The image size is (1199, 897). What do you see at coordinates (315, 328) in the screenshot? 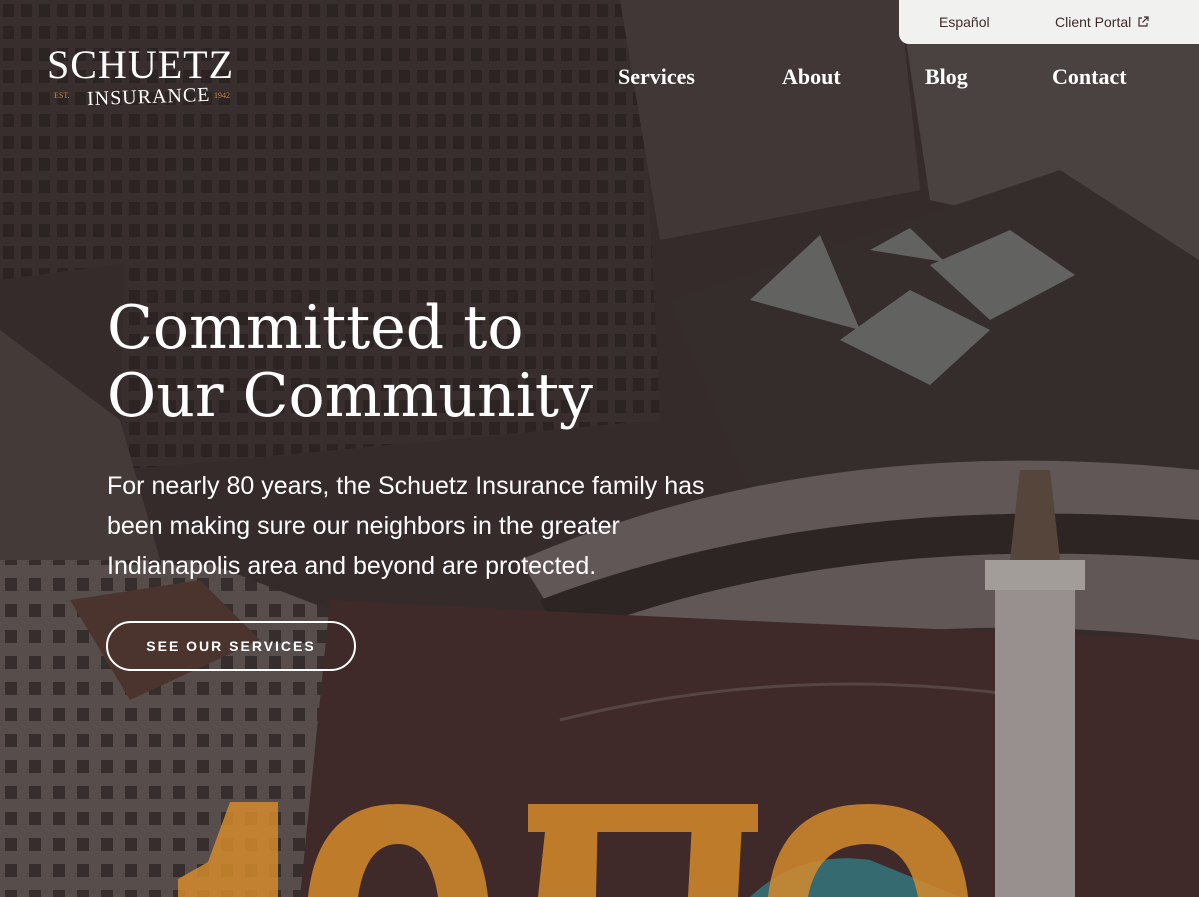
I see `hero-headline-line-1: Committed to` at bounding box center [315, 328].